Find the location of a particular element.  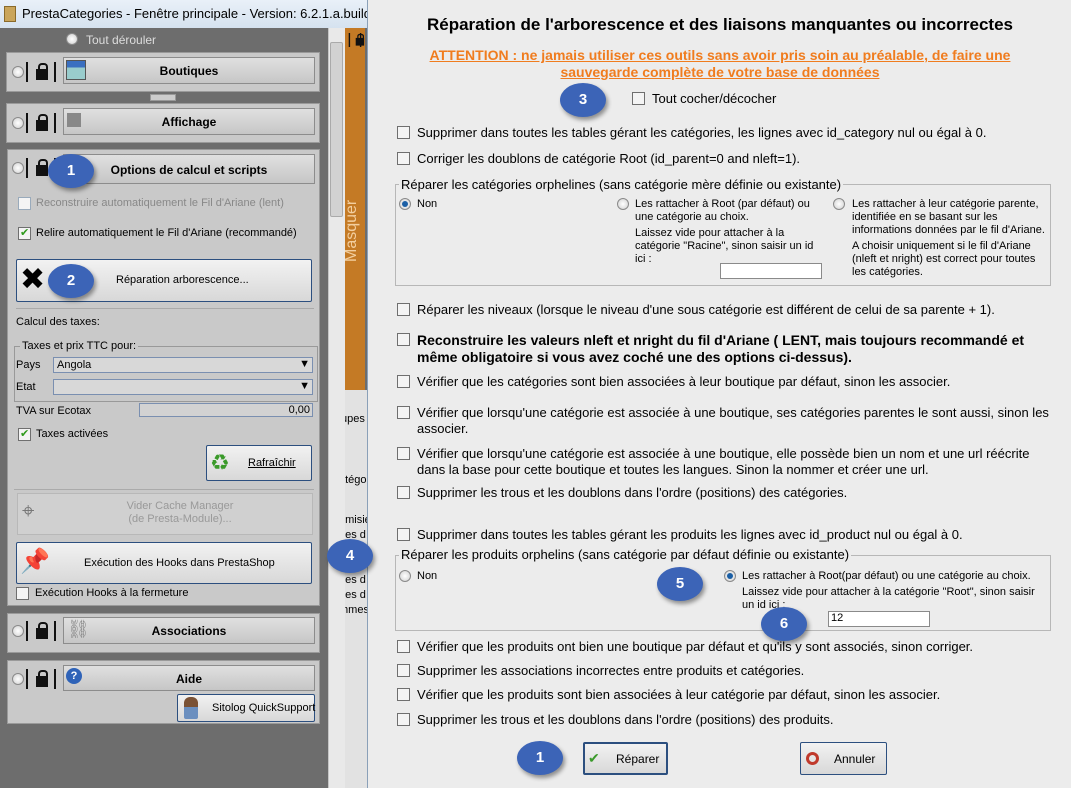

associations-button: Associations is located at coordinates (189, 630).